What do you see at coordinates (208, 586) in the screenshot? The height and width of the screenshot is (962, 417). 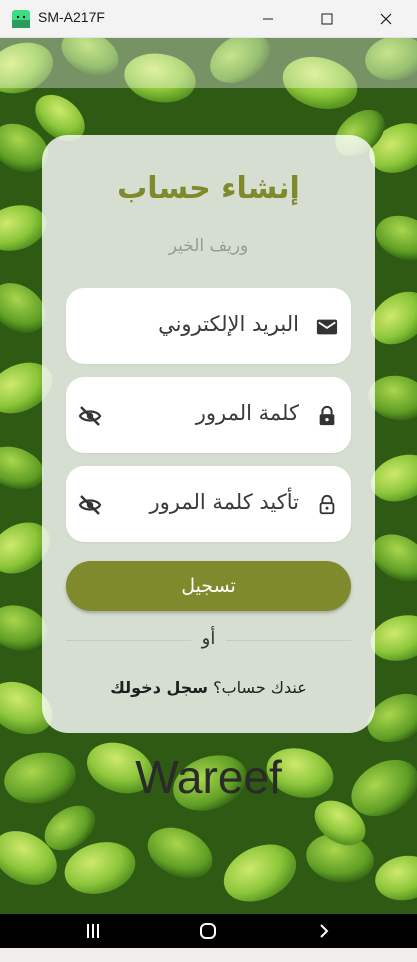 I see `register-button: تسجيل` at bounding box center [208, 586].